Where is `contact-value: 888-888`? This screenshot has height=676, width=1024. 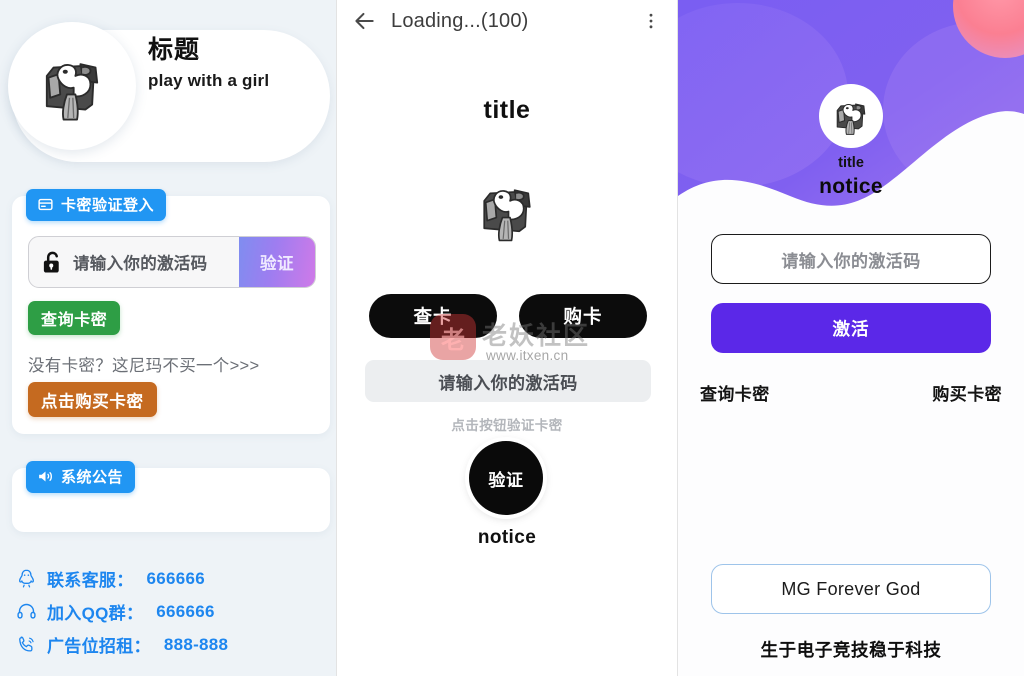
contact-value: 888-888 is located at coordinates (196, 644).